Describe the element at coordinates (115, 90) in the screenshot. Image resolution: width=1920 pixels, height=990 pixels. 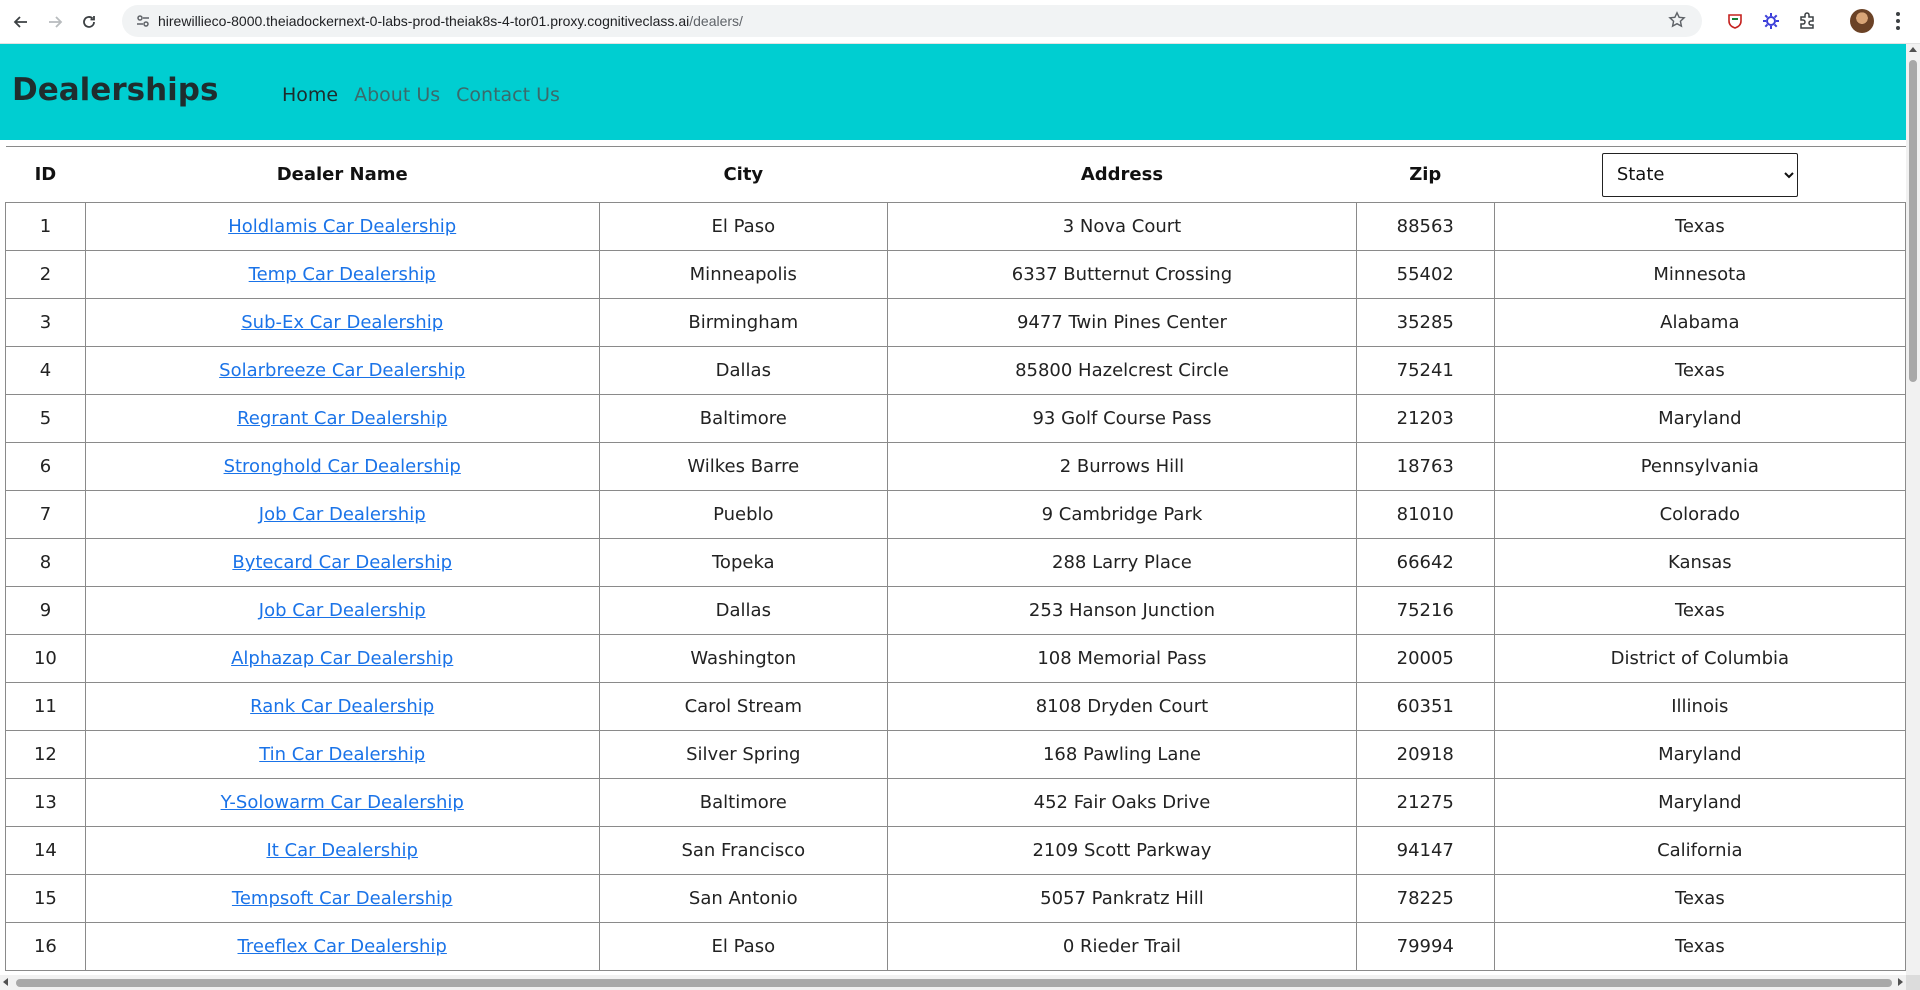
I see `brand-title: Dealerships` at that location.